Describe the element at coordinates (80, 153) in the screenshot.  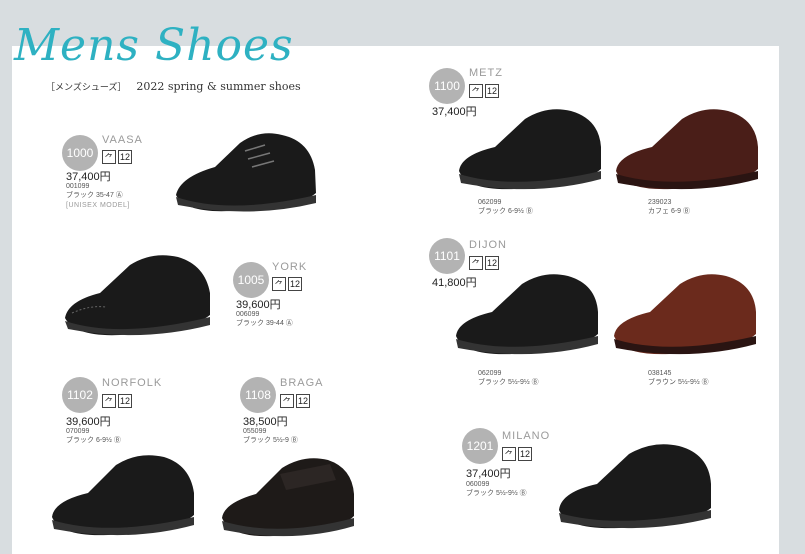
I see `product-number-badge: 1000` at that location.